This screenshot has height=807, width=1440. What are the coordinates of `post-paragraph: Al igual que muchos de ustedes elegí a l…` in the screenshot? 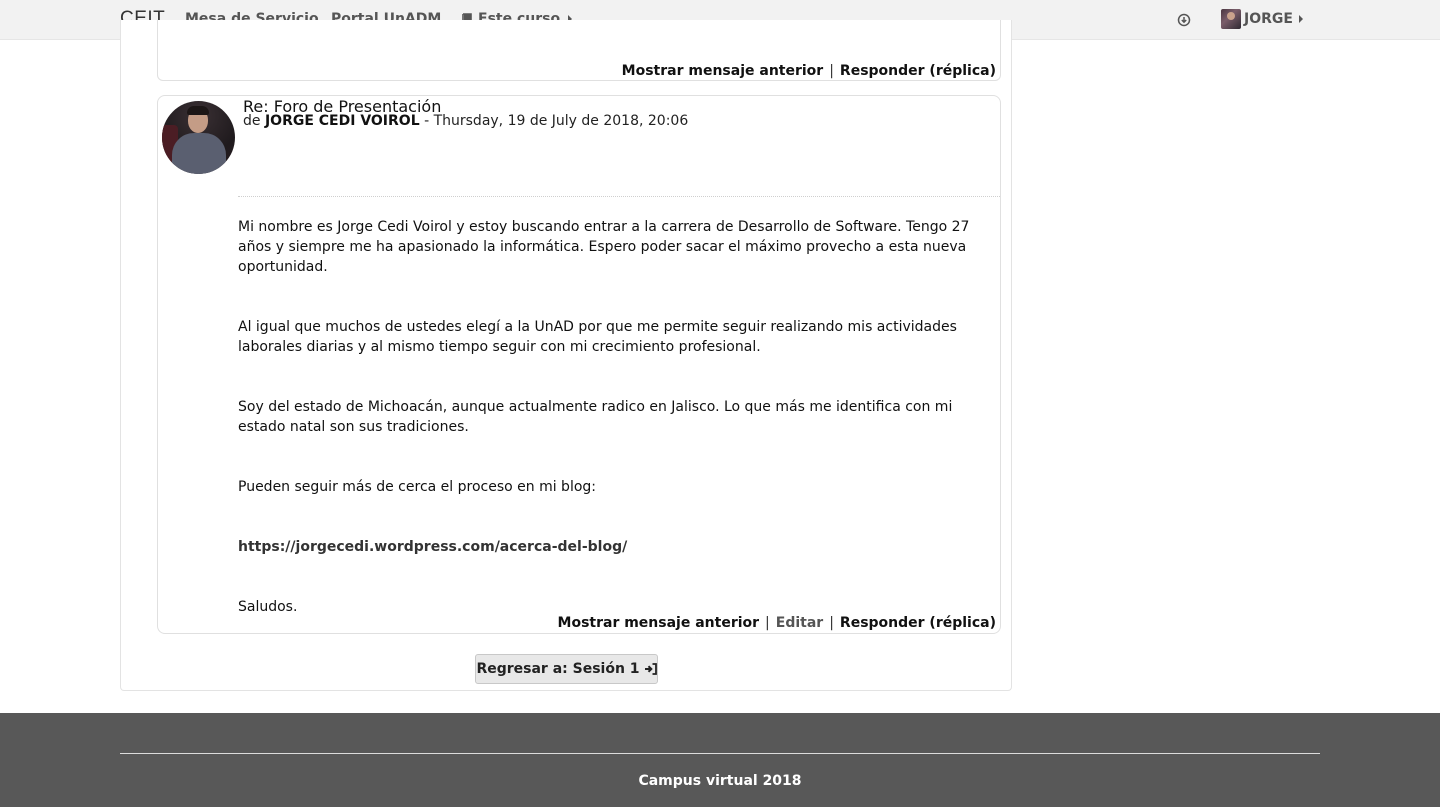 It's located at (597, 337).